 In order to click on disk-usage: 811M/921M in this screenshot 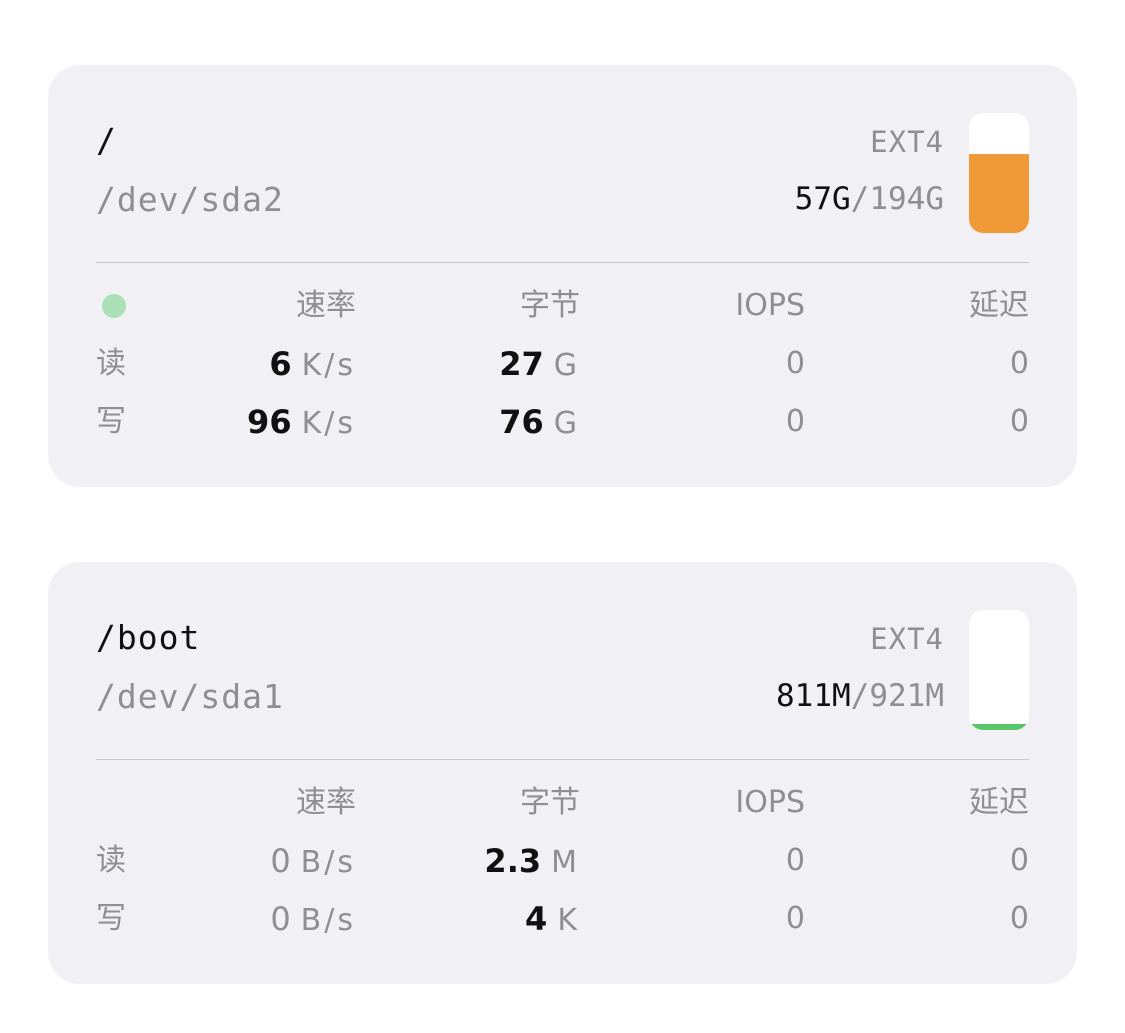, I will do `click(860, 696)`.